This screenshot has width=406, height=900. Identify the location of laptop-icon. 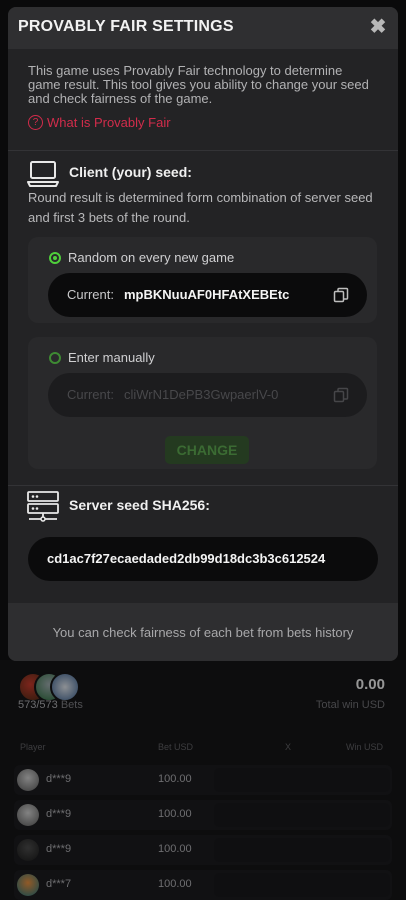
(43, 174).